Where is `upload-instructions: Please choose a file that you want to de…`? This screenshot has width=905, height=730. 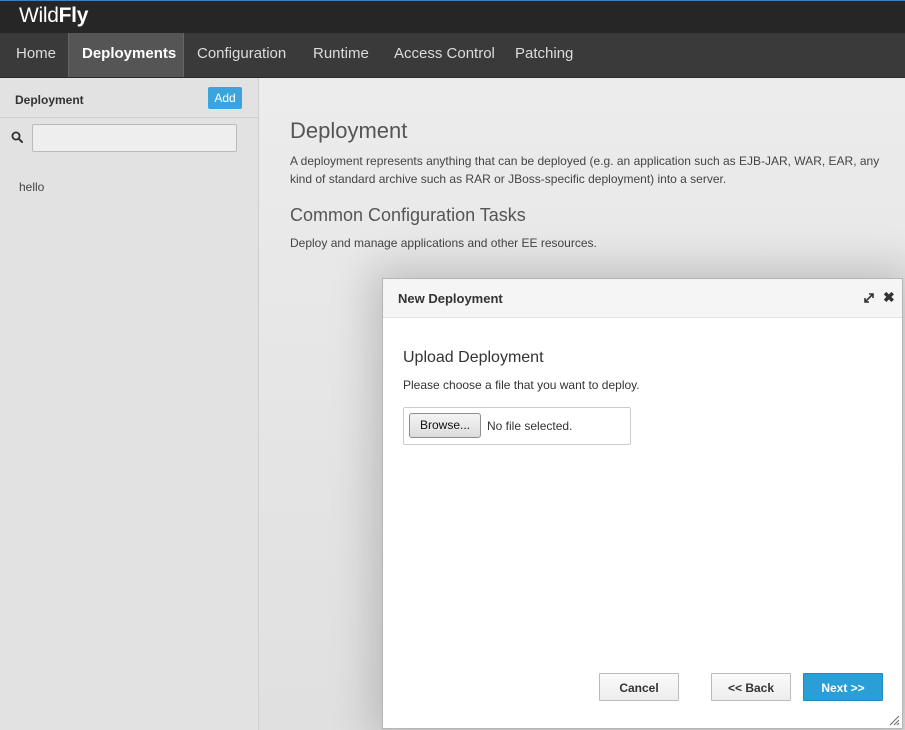 upload-instructions: Please choose a file that you want to de… is located at coordinates (521, 385).